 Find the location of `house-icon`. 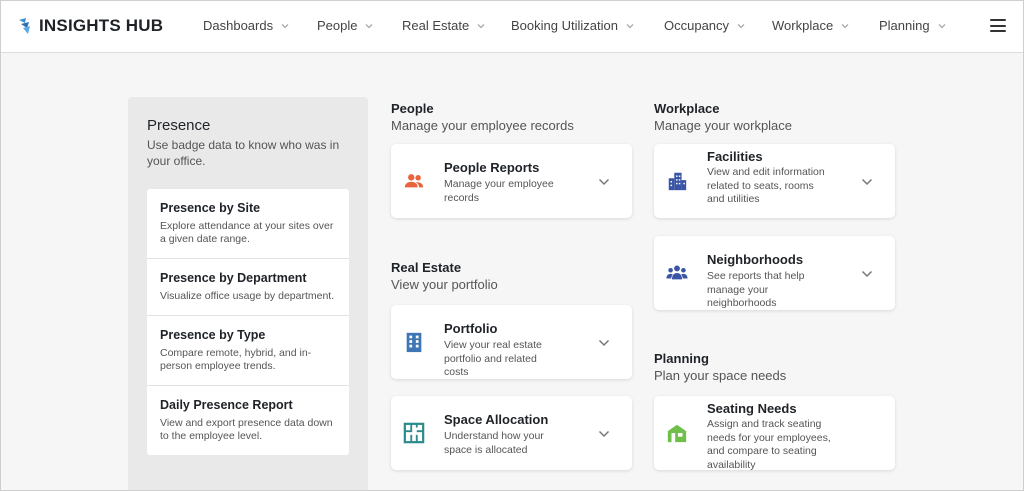

house-icon is located at coordinates (677, 433).